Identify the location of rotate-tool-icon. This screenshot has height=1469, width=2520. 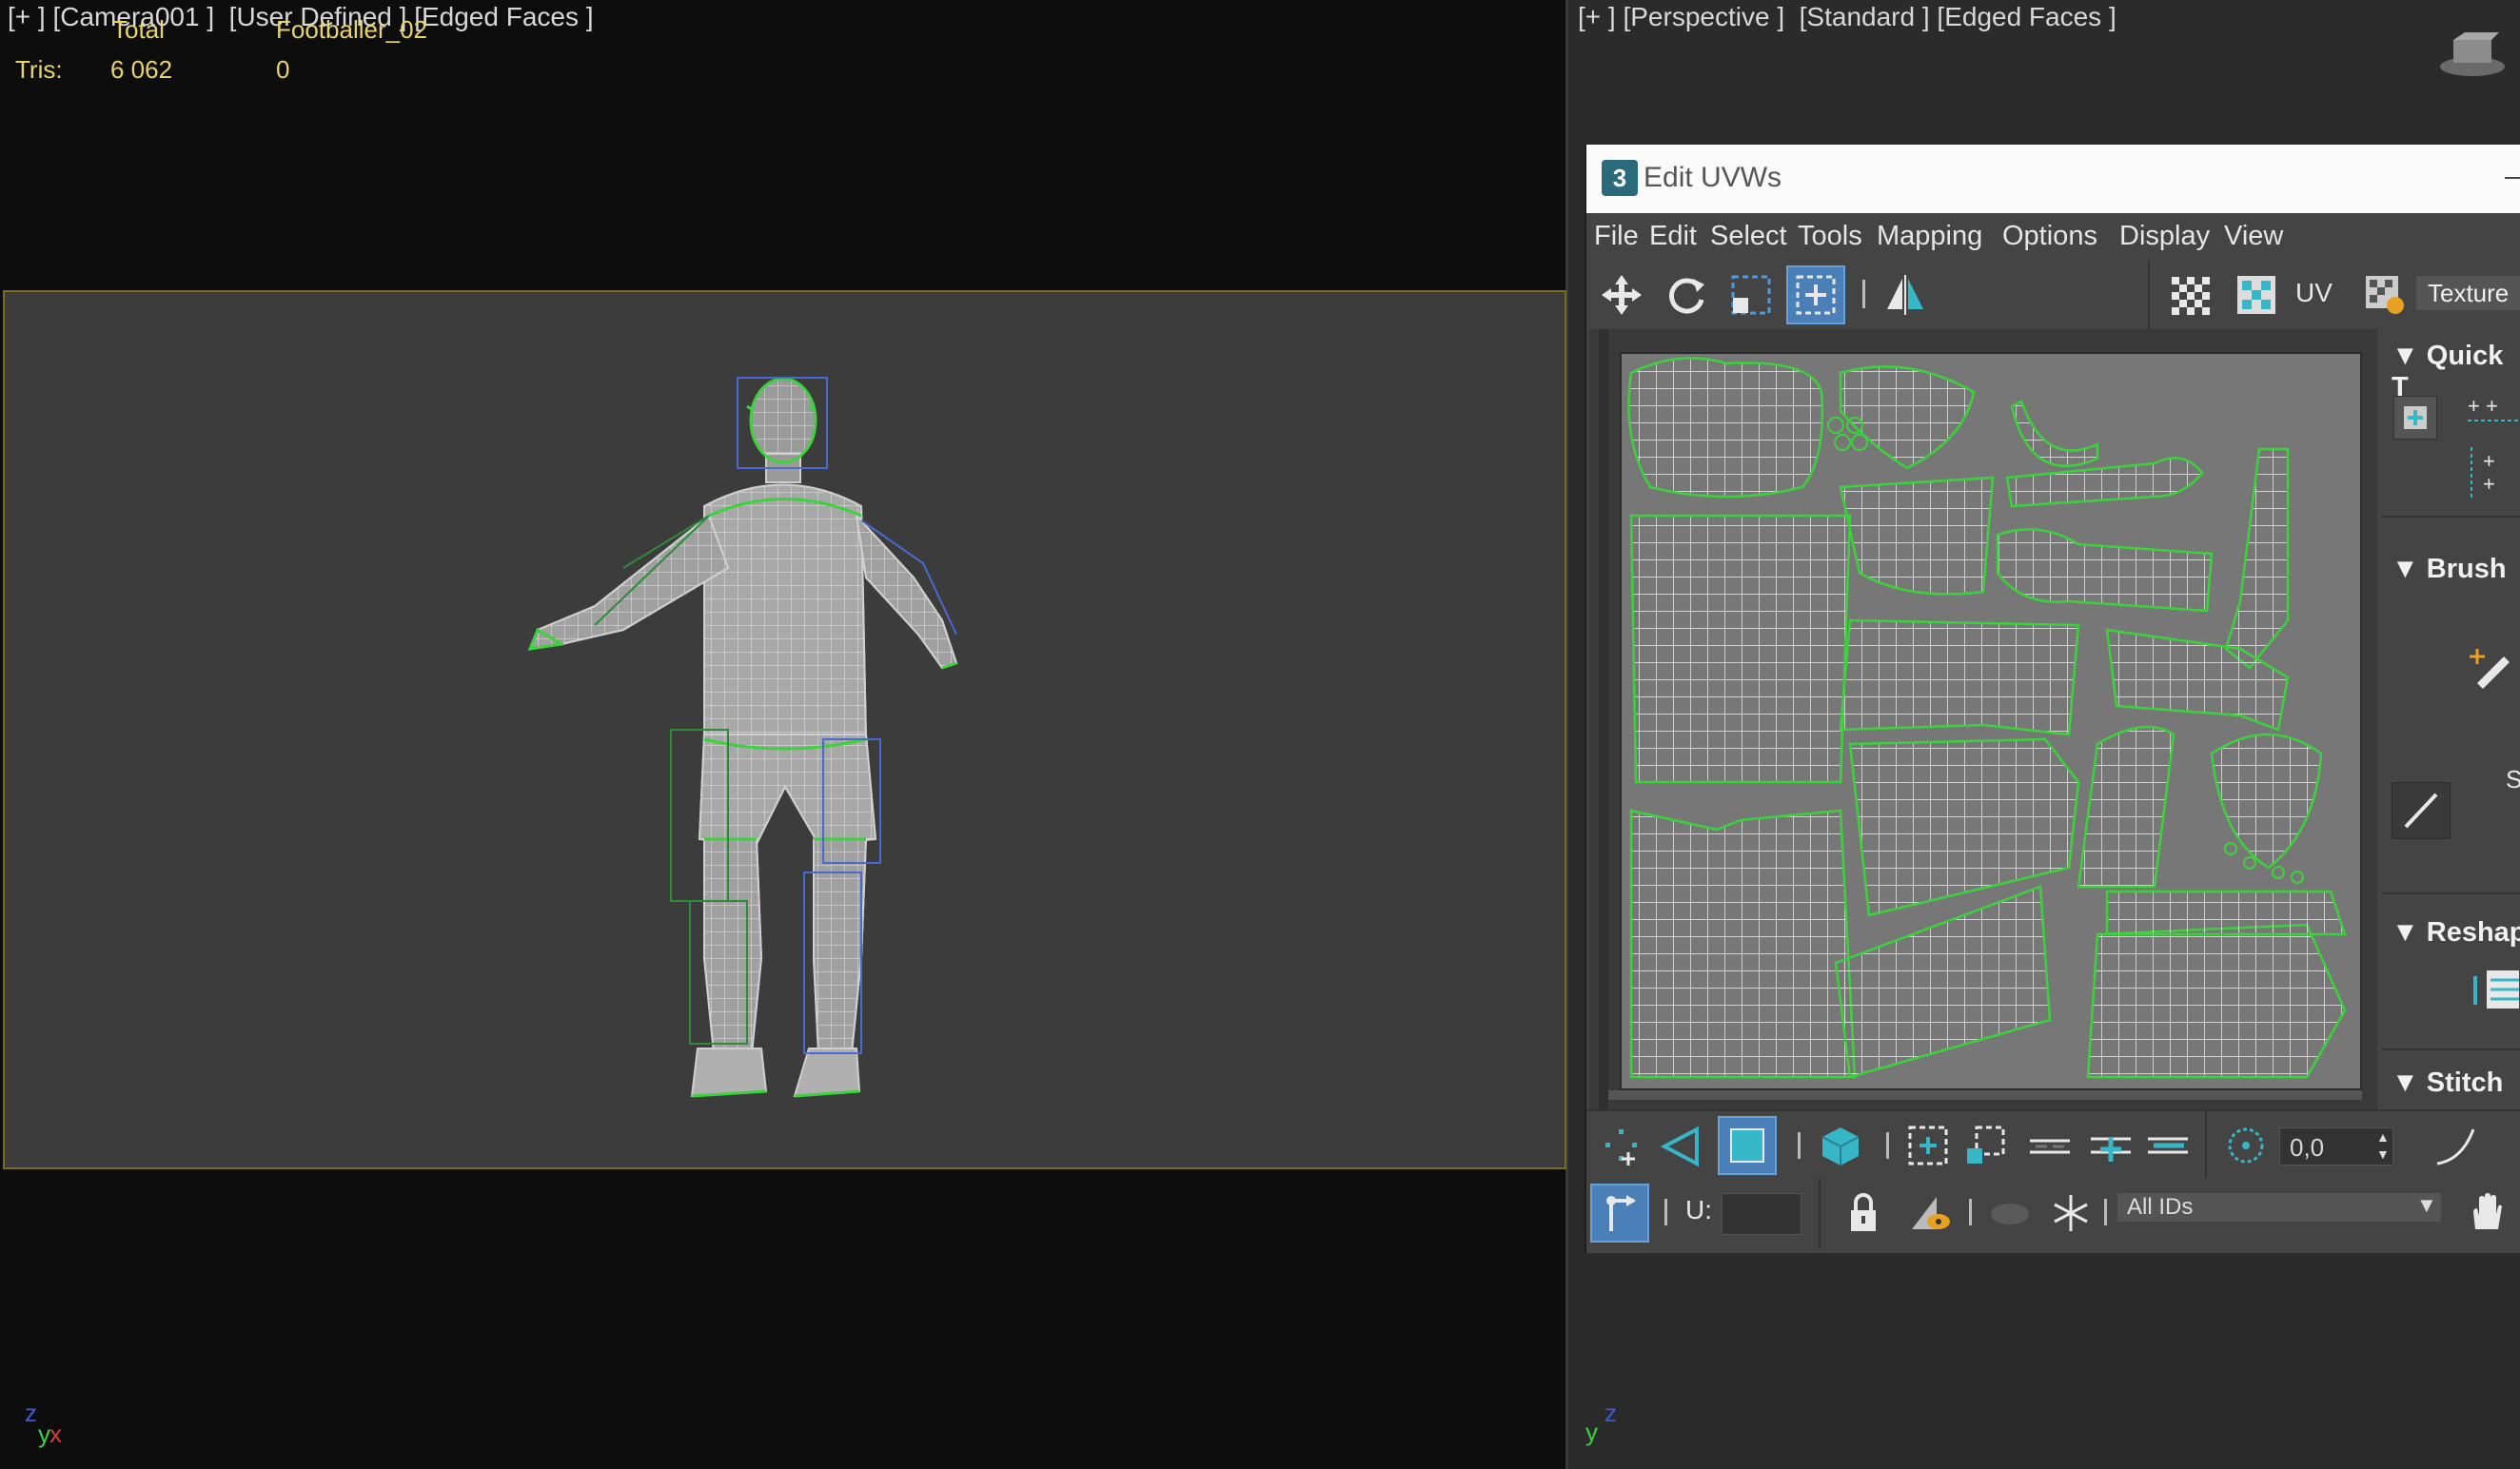
(1686, 294).